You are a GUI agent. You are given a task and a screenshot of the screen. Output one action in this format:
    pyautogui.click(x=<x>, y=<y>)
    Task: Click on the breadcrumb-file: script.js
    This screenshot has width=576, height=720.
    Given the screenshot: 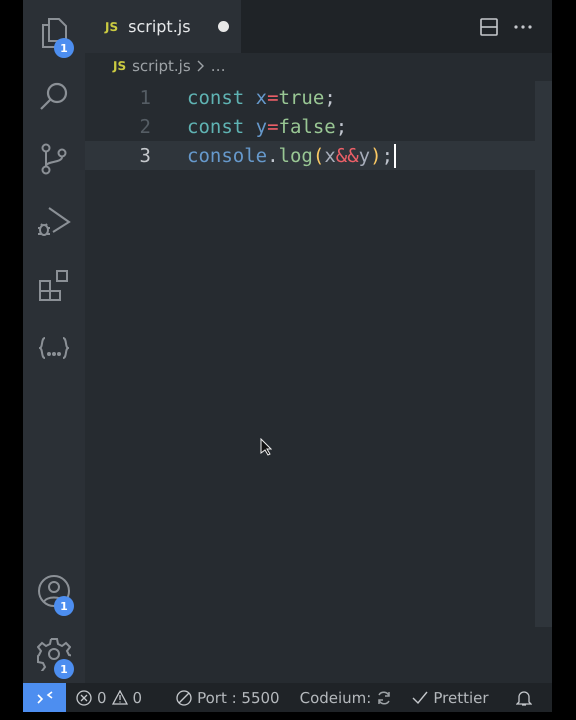 What is the action you would take?
    pyautogui.click(x=161, y=66)
    